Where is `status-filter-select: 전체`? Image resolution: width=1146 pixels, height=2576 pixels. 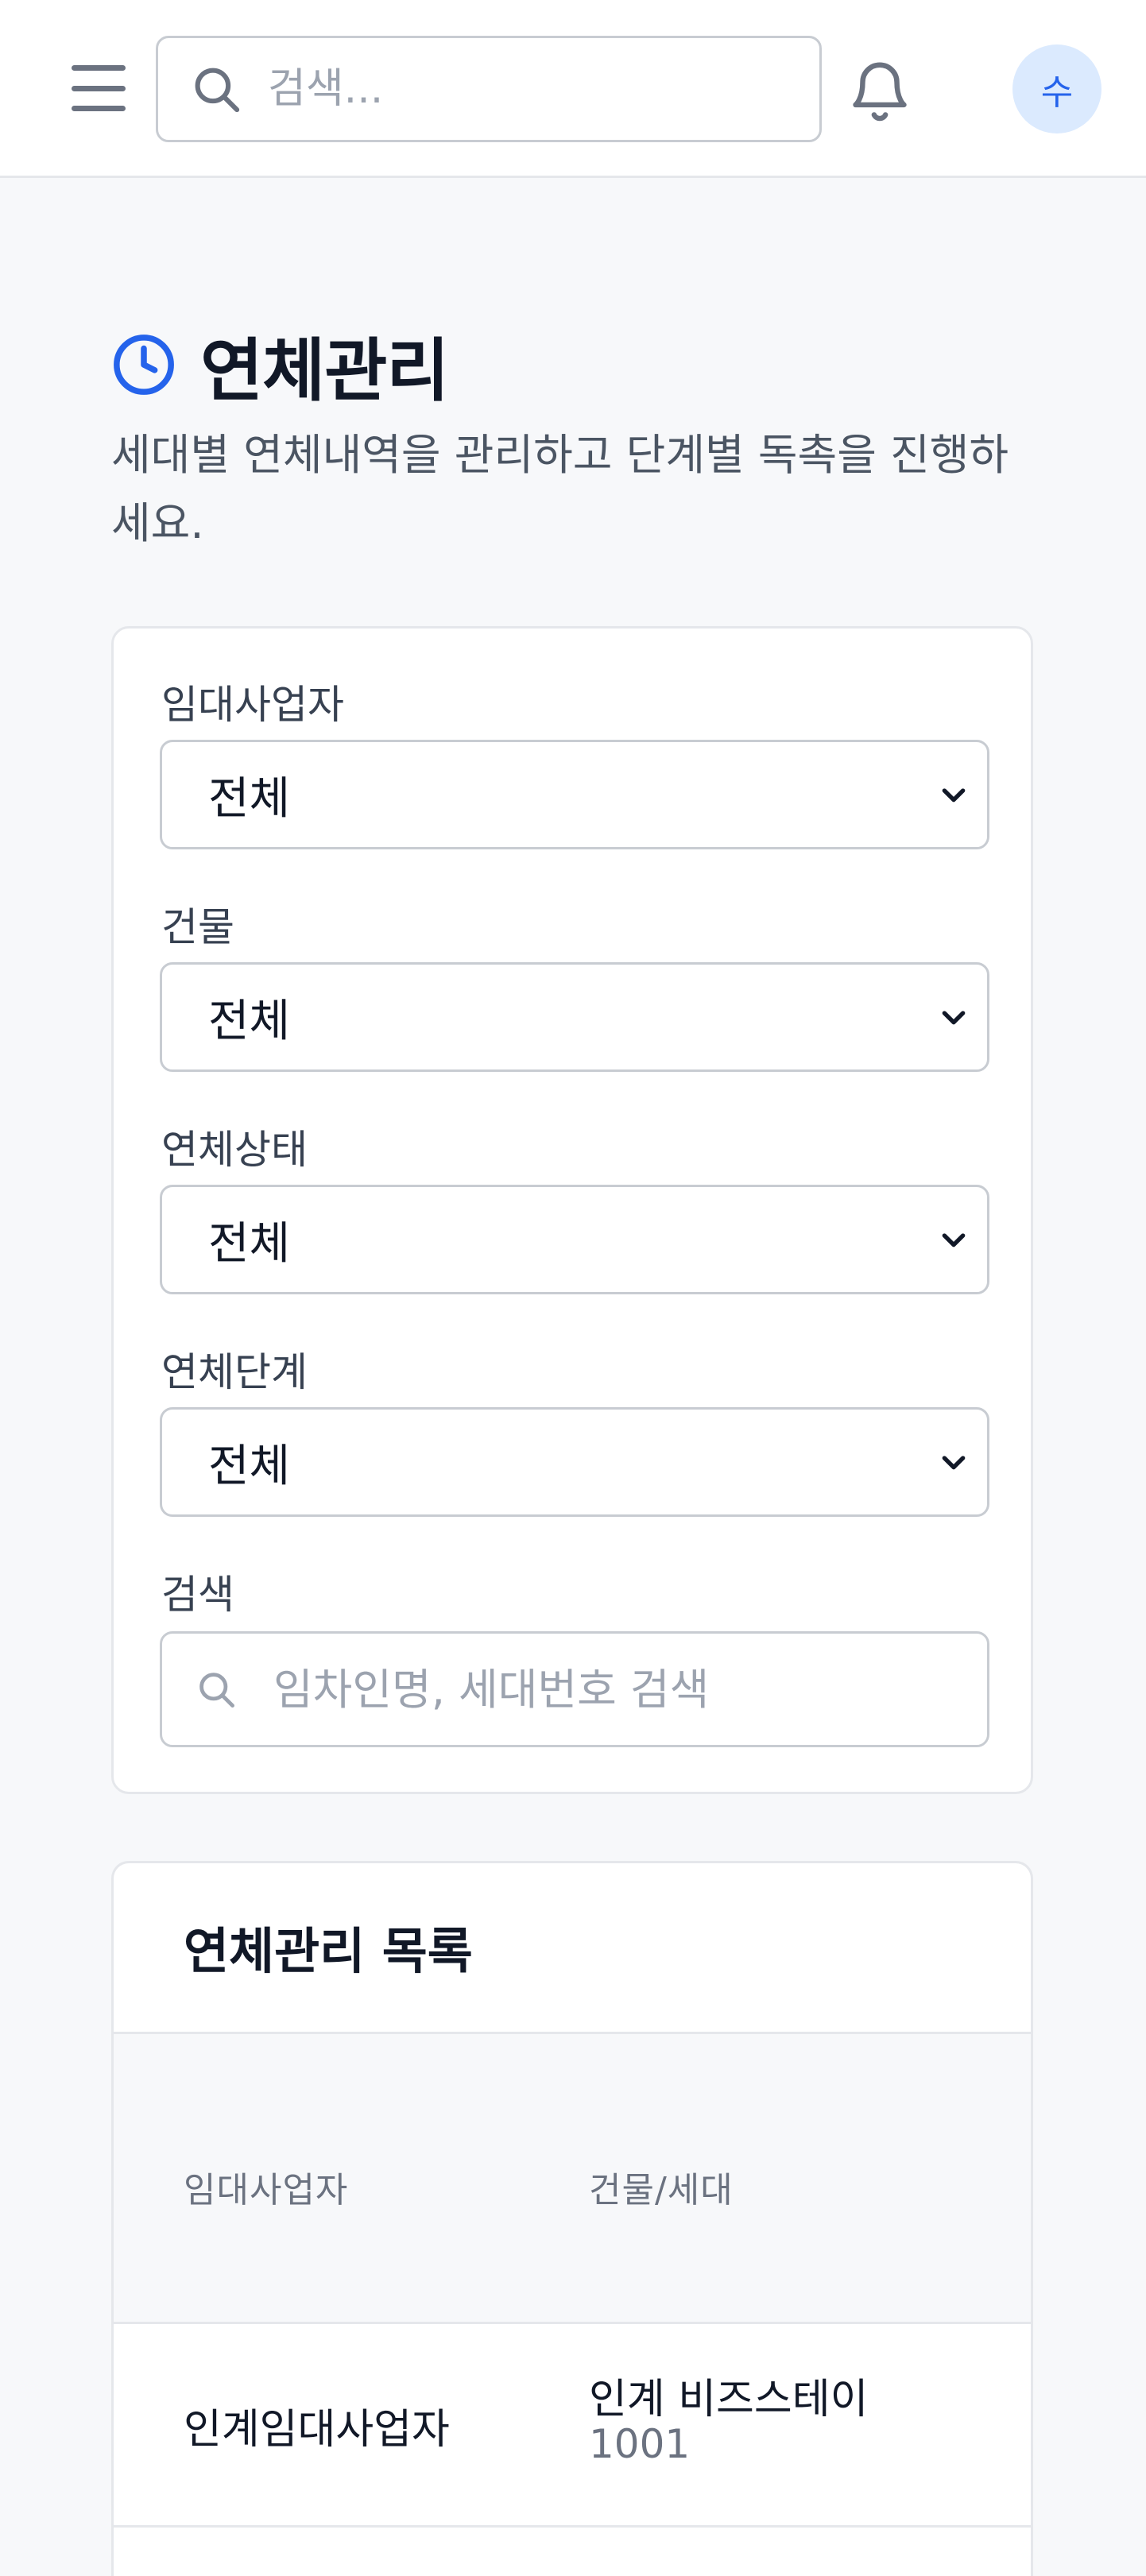
status-filter-select: 전체 is located at coordinates (574, 1239).